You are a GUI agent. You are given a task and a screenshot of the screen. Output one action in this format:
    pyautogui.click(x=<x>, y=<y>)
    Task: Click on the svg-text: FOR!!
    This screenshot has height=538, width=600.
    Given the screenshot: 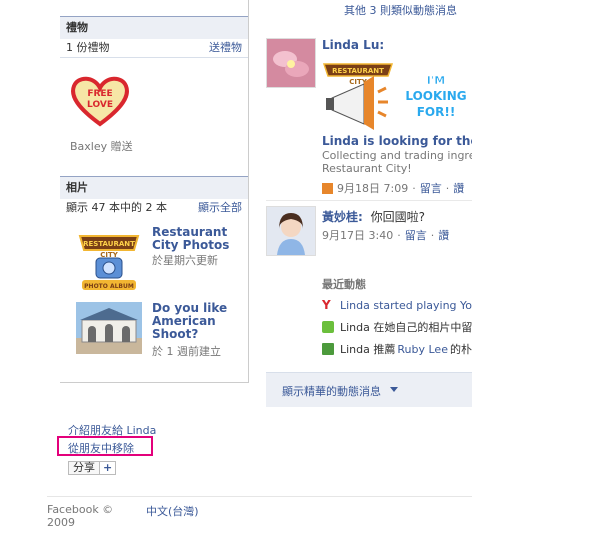 What is the action you would take?
    pyautogui.click(x=436, y=112)
    